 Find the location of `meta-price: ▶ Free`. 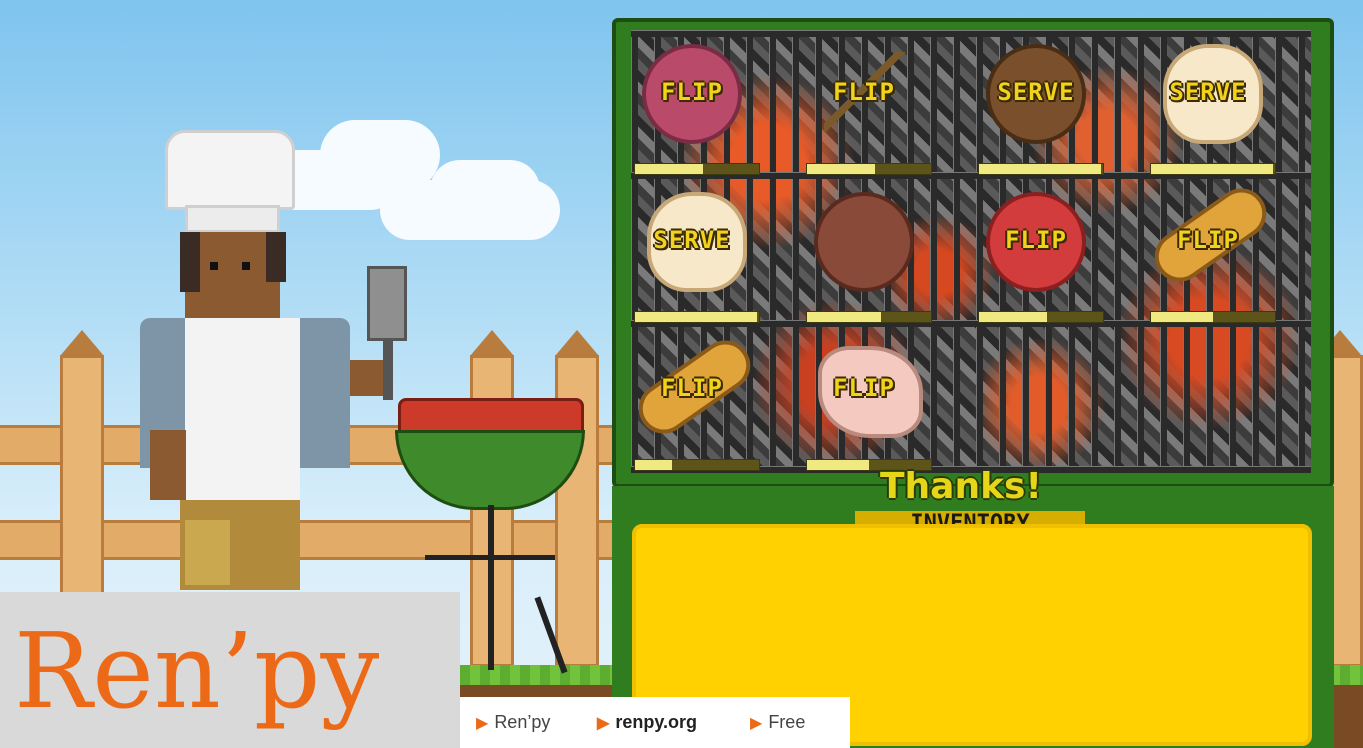

meta-price: ▶ Free is located at coordinates (777, 722).